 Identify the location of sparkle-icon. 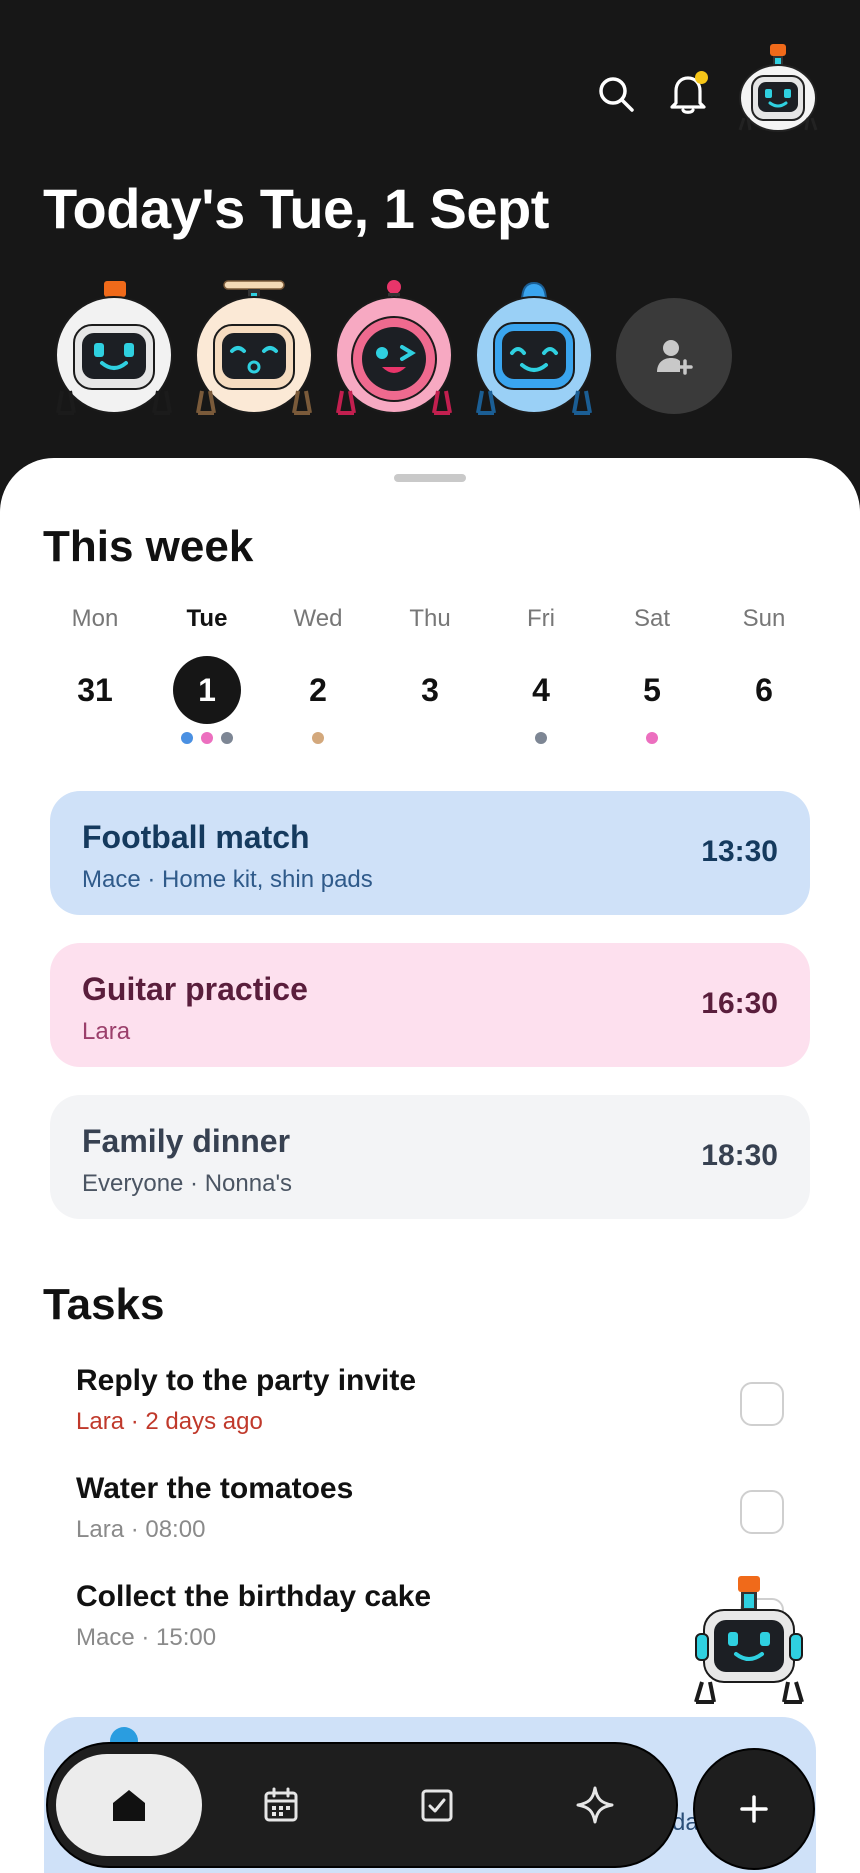
(595, 1805).